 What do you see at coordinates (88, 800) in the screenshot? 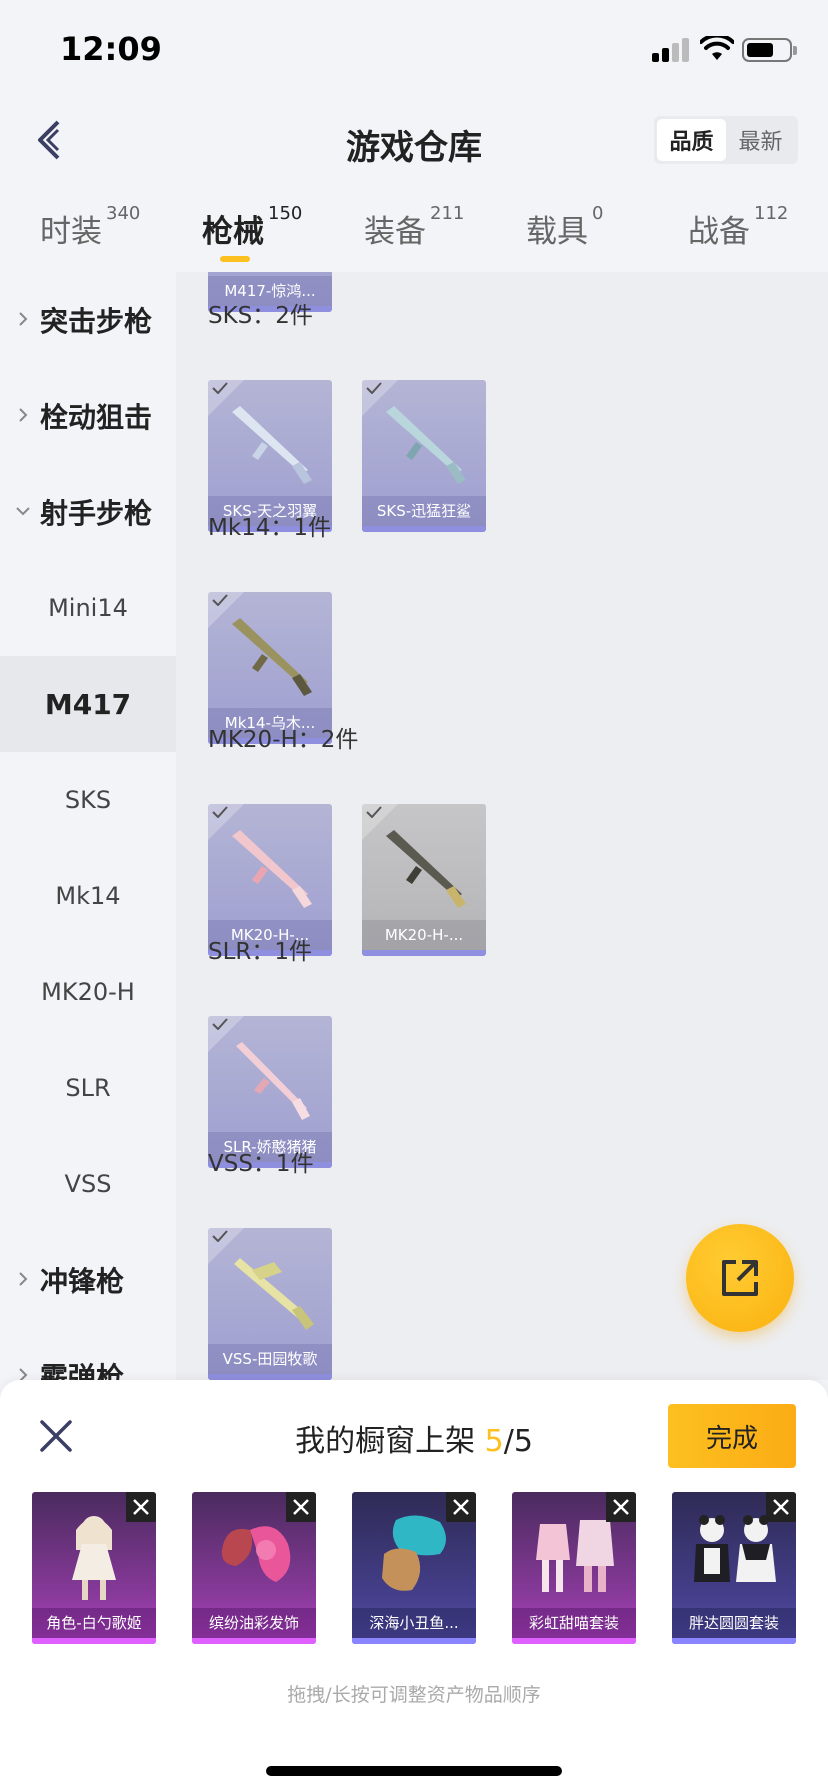
I see `sidebar-item-sks: SKS` at bounding box center [88, 800].